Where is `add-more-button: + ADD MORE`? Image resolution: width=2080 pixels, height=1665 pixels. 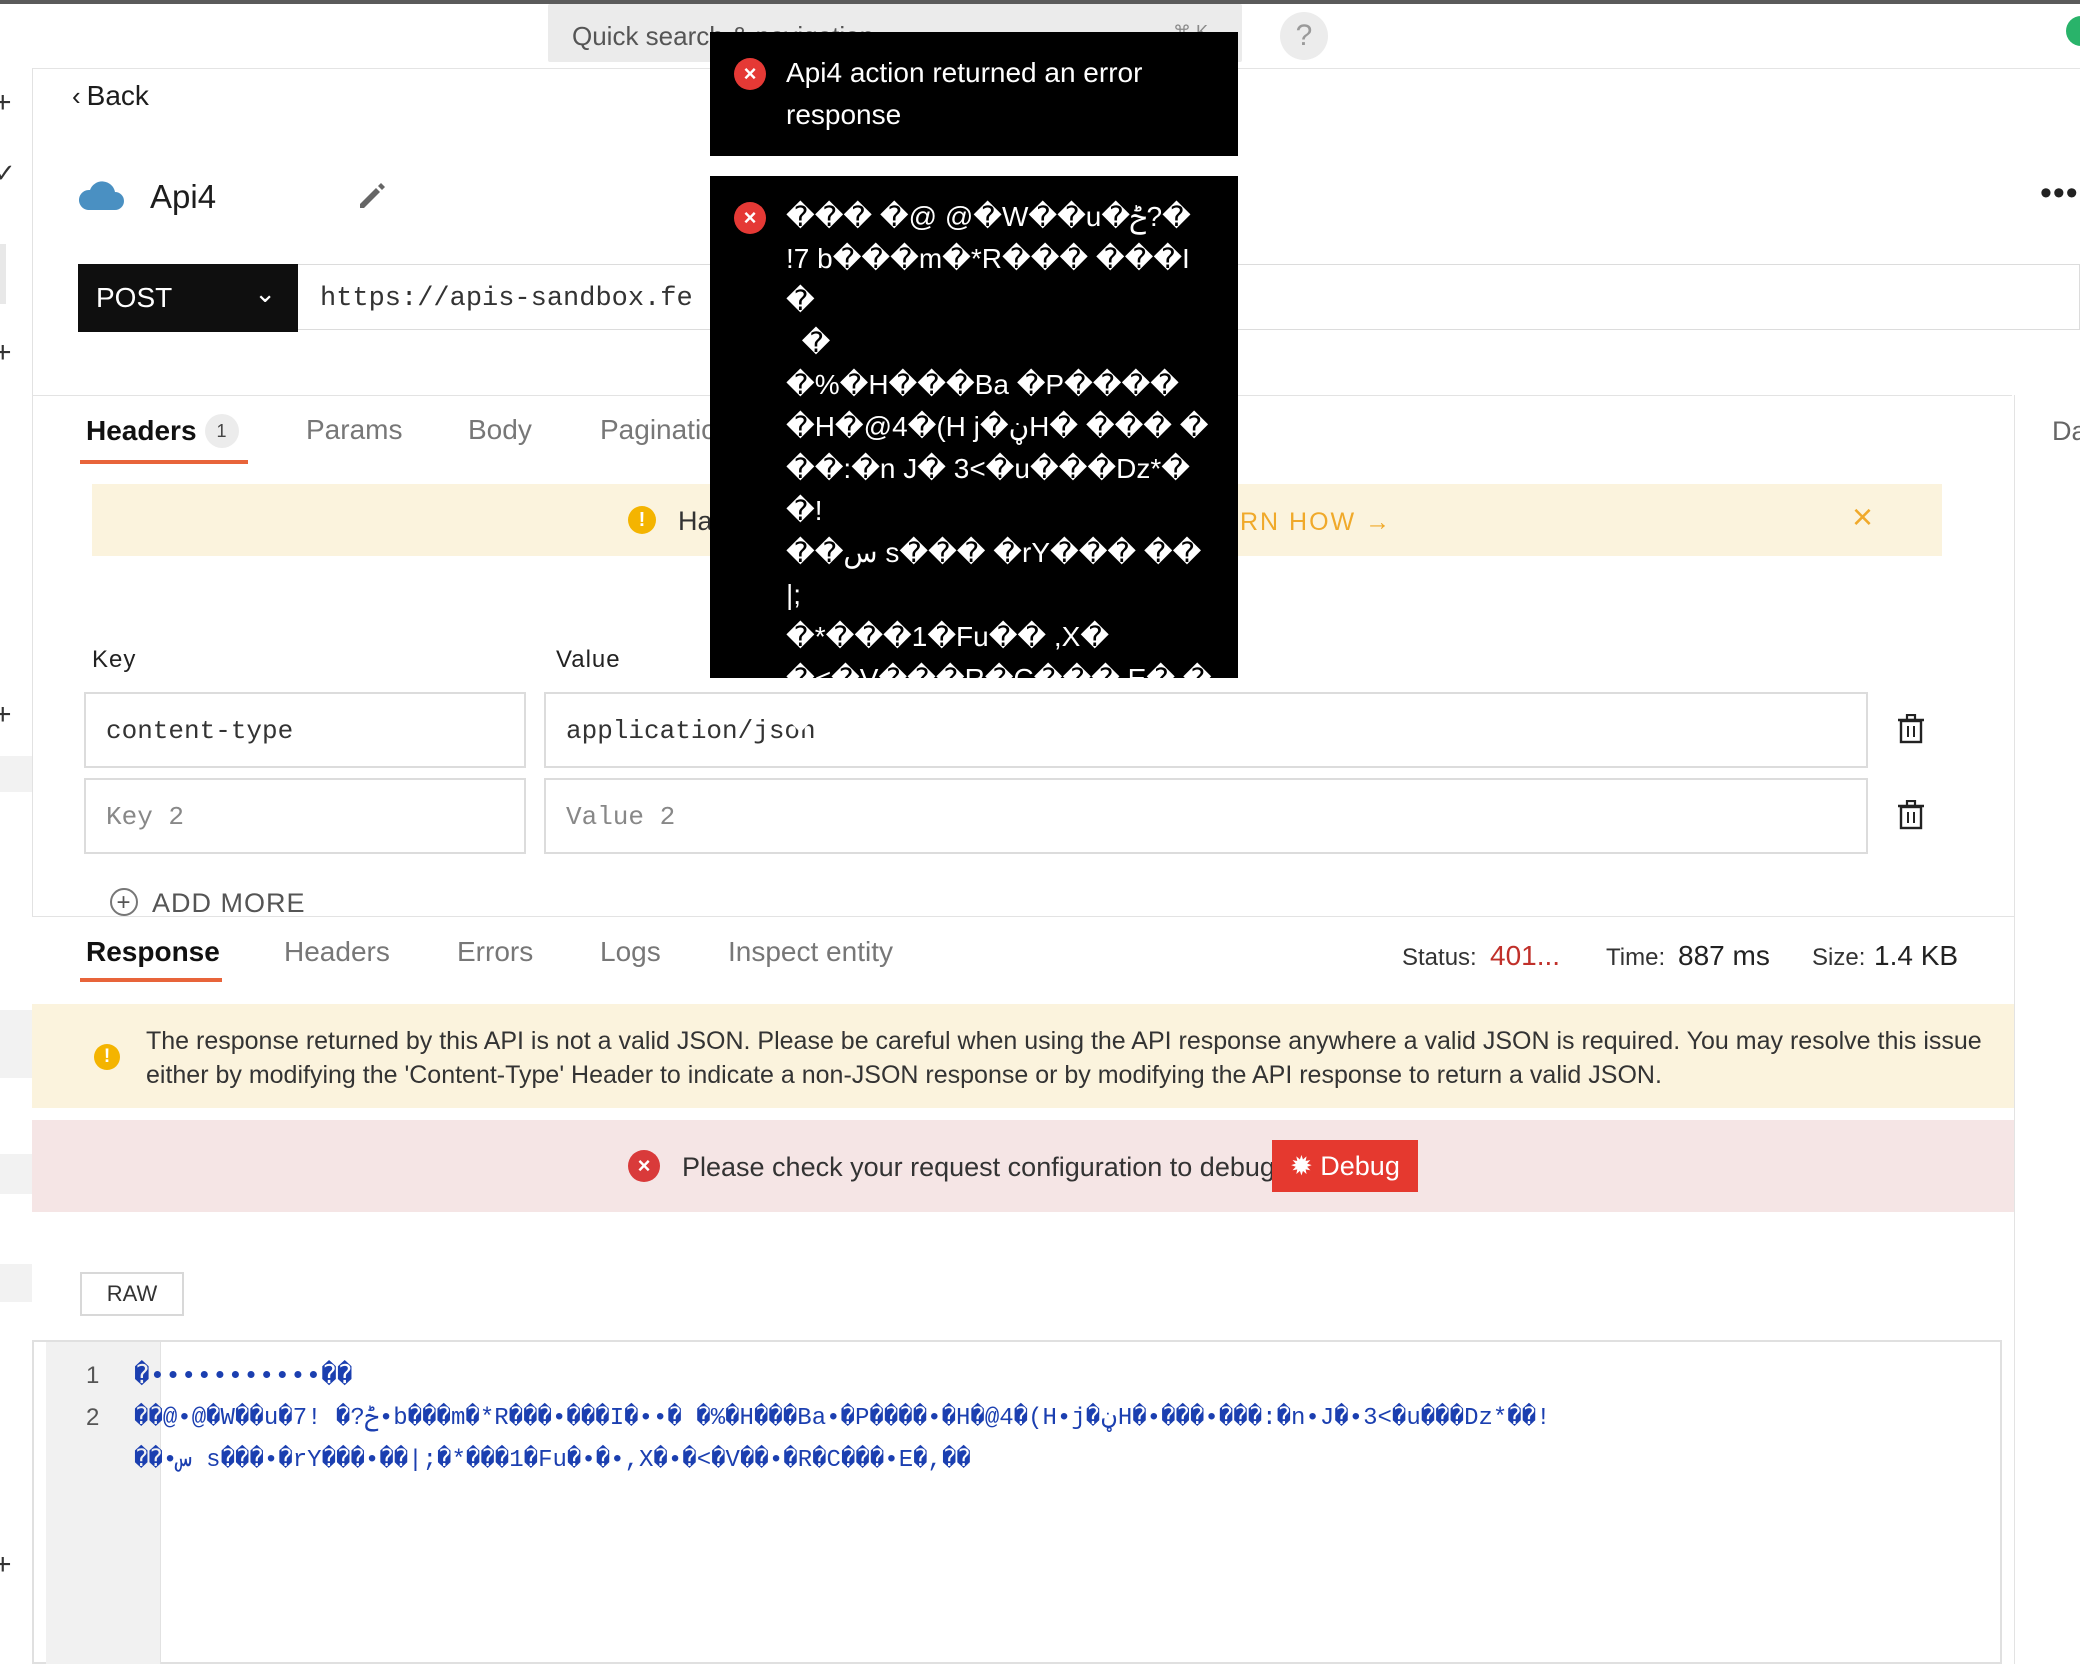 add-more-button: + ADD MORE is located at coordinates (208, 903).